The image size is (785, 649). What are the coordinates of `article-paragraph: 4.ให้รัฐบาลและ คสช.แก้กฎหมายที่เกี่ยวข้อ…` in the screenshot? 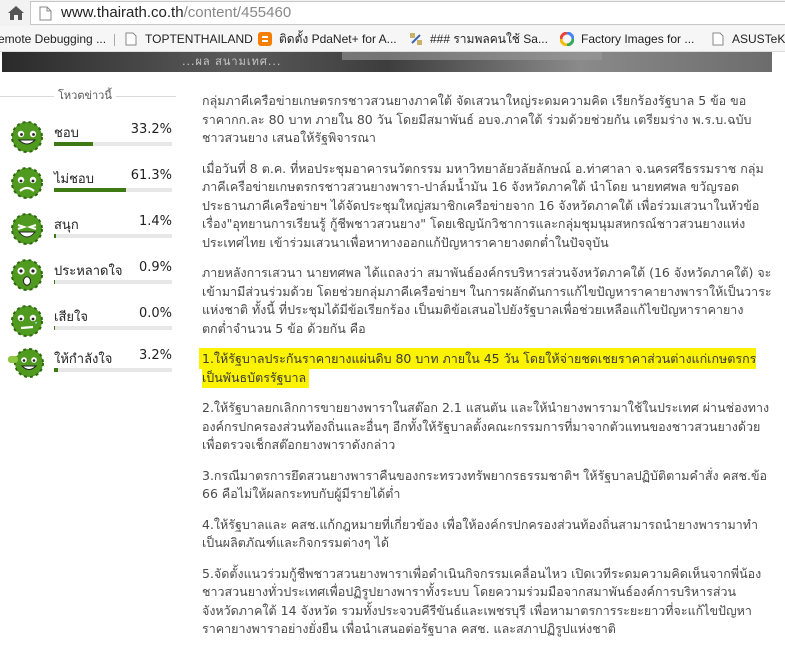 It's located at (480, 533).